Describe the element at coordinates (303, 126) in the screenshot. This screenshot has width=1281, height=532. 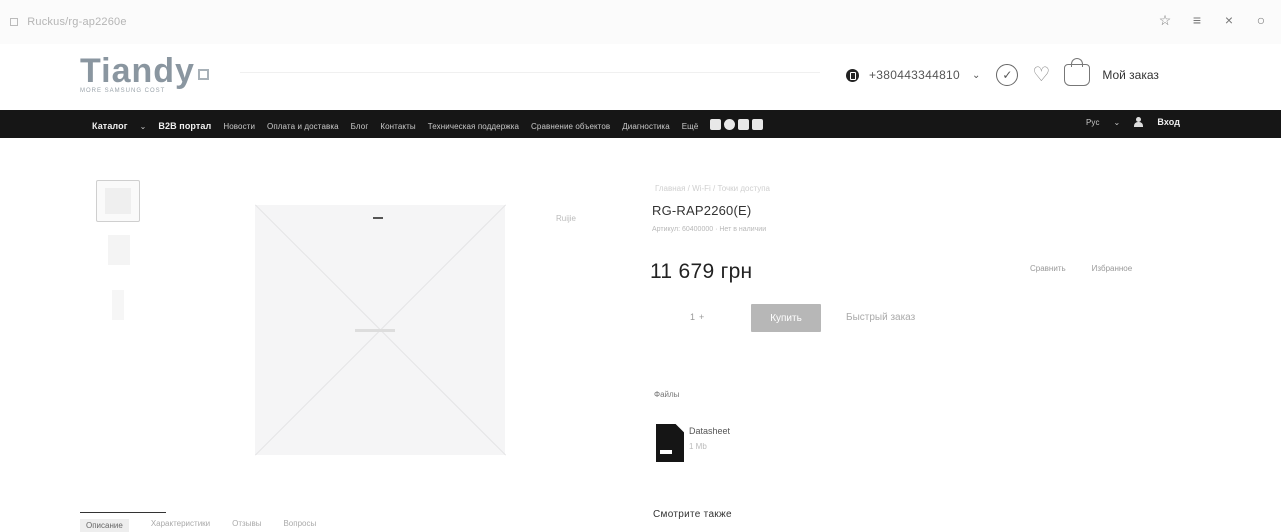
I see `nav-item: Оплата и доставка` at that location.